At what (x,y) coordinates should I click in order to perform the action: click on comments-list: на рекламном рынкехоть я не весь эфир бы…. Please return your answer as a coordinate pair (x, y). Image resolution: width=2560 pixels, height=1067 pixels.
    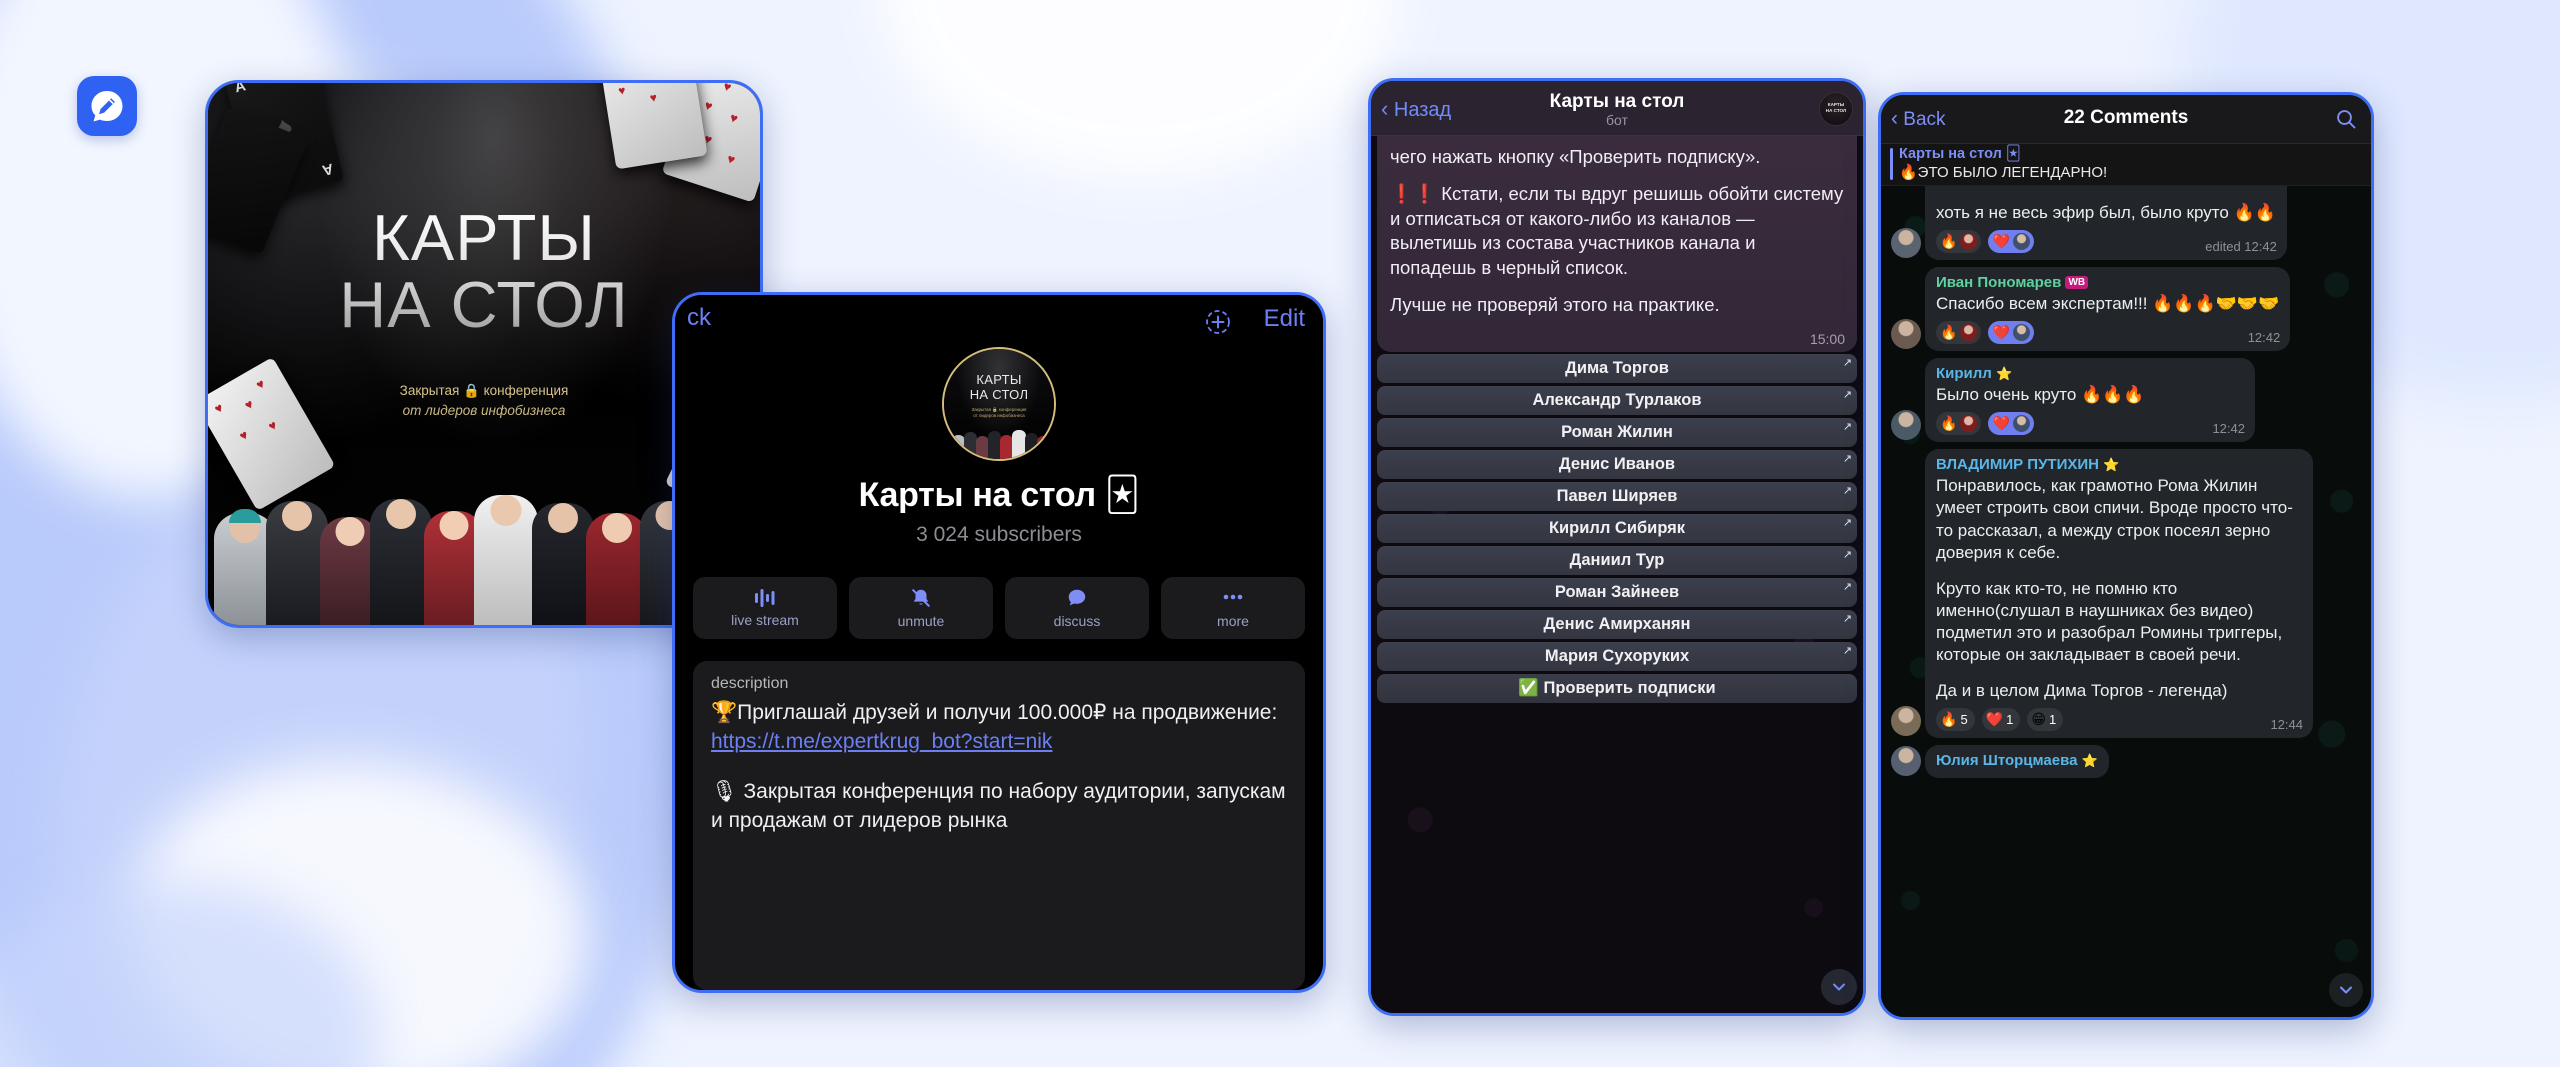
    Looking at the image, I should click on (2126, 601).